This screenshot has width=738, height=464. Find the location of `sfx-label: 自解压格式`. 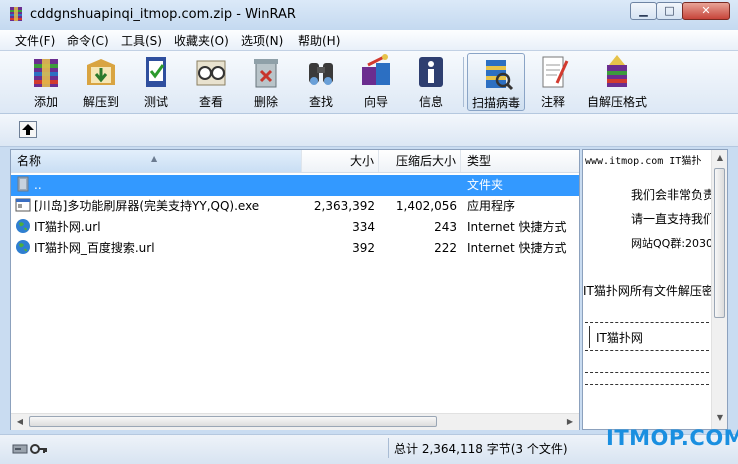

sfx-label: 自解压格式 is located at coordinates (616, 102).